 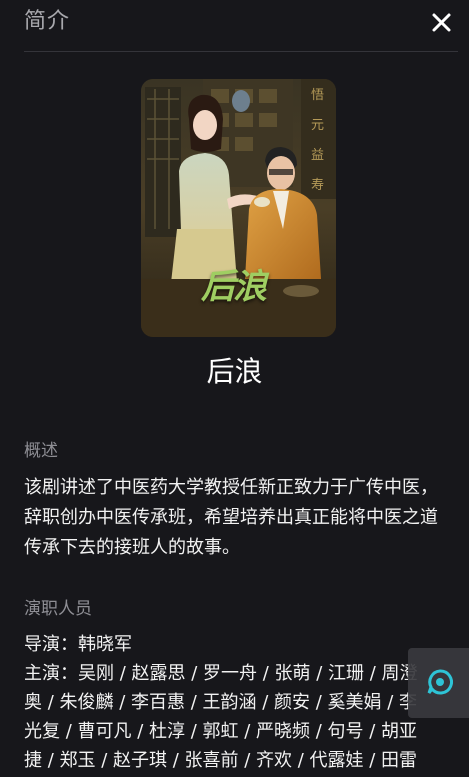 I want to click on svg-text: 悟, so click(x=317, y=95).